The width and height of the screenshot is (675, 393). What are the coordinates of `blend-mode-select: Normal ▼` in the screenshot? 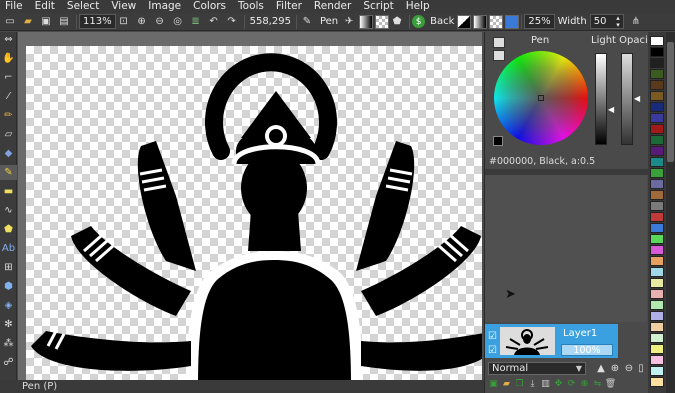 It's located at (537, 368).